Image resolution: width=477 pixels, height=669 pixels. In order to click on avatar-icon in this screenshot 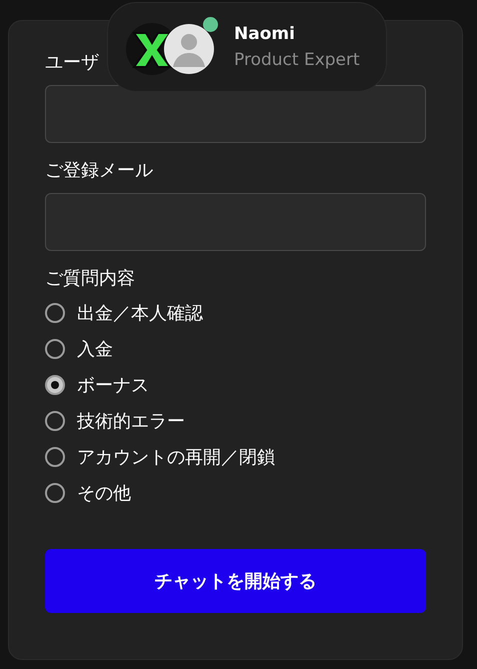, I will do `click(189, 49)`.